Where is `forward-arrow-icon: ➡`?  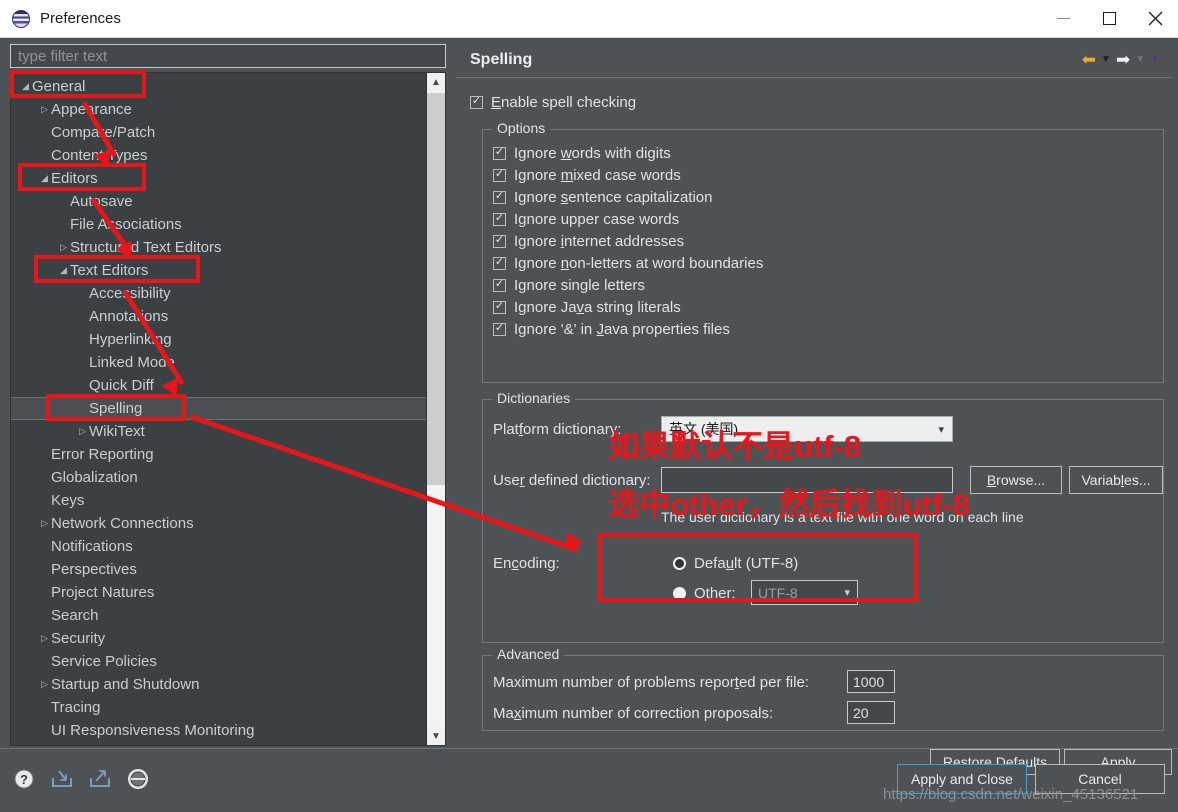 forward-arrow-icon: ➡ is located at coordinates (1123, 59).